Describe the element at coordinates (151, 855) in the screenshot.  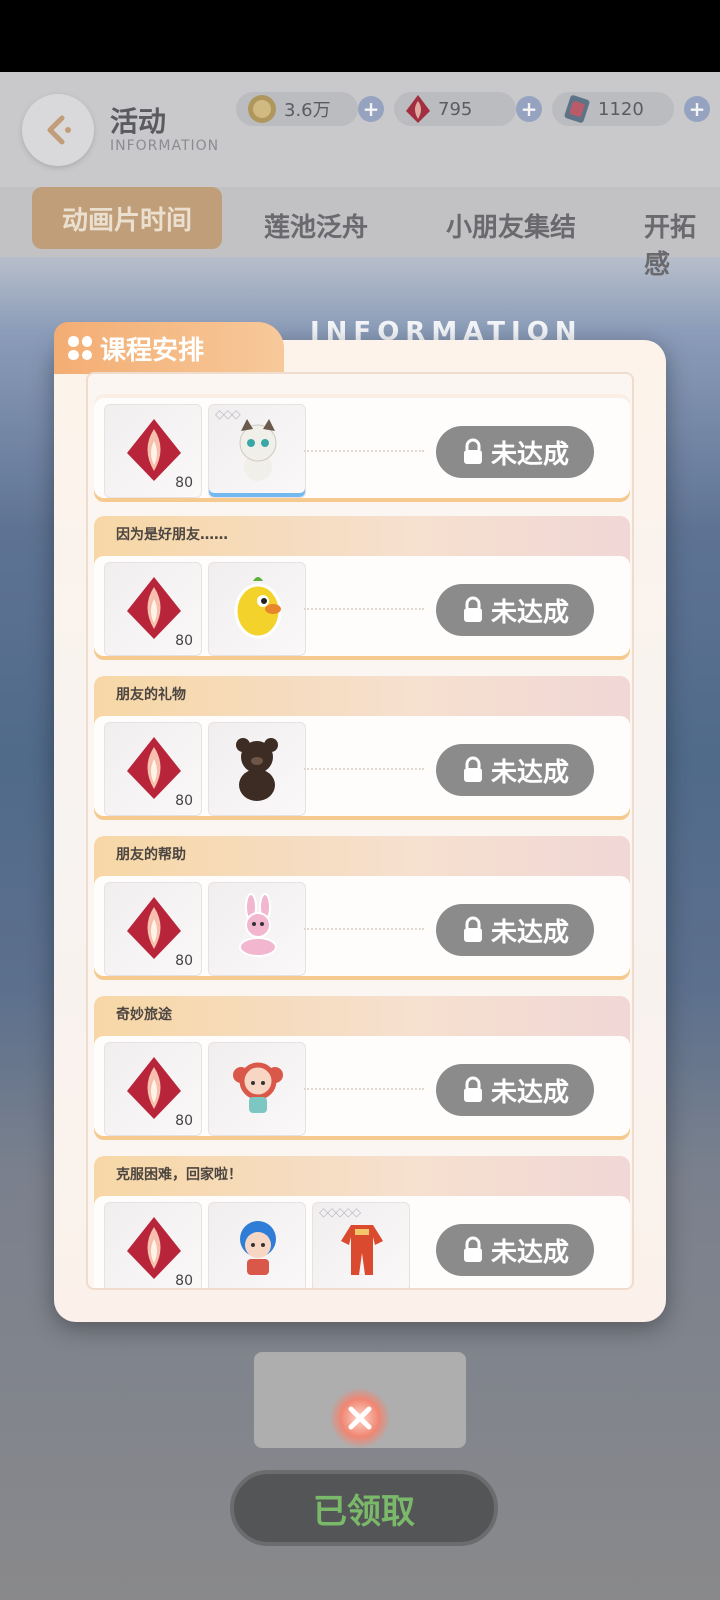
I see `task-title: 朋友的帮助` at that location.